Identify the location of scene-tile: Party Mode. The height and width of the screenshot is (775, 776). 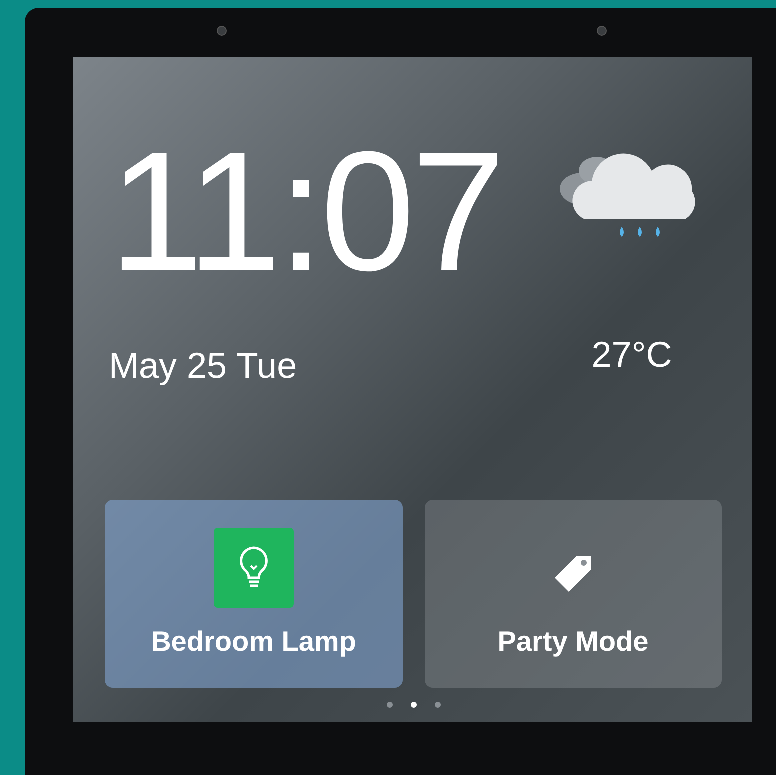
(573, 594).